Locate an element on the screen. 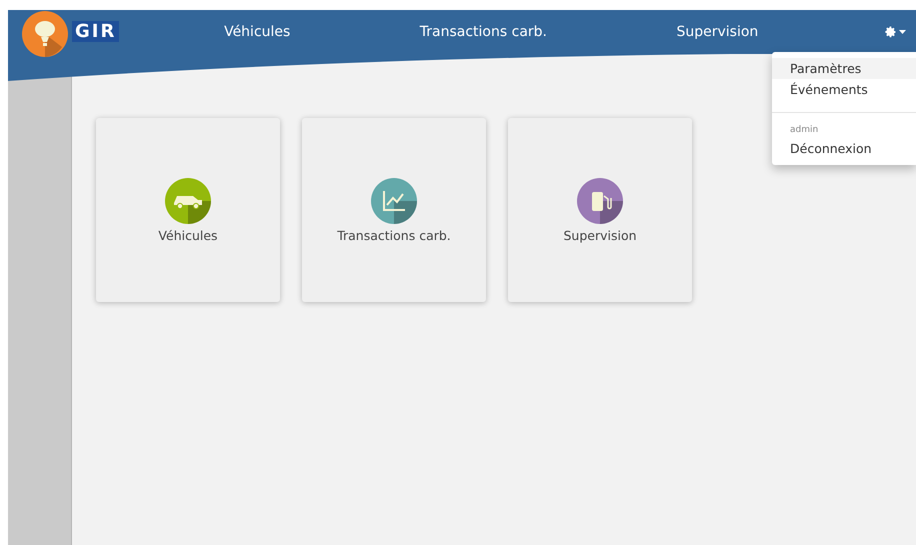  settings-button is located at coordinates (895, 32).